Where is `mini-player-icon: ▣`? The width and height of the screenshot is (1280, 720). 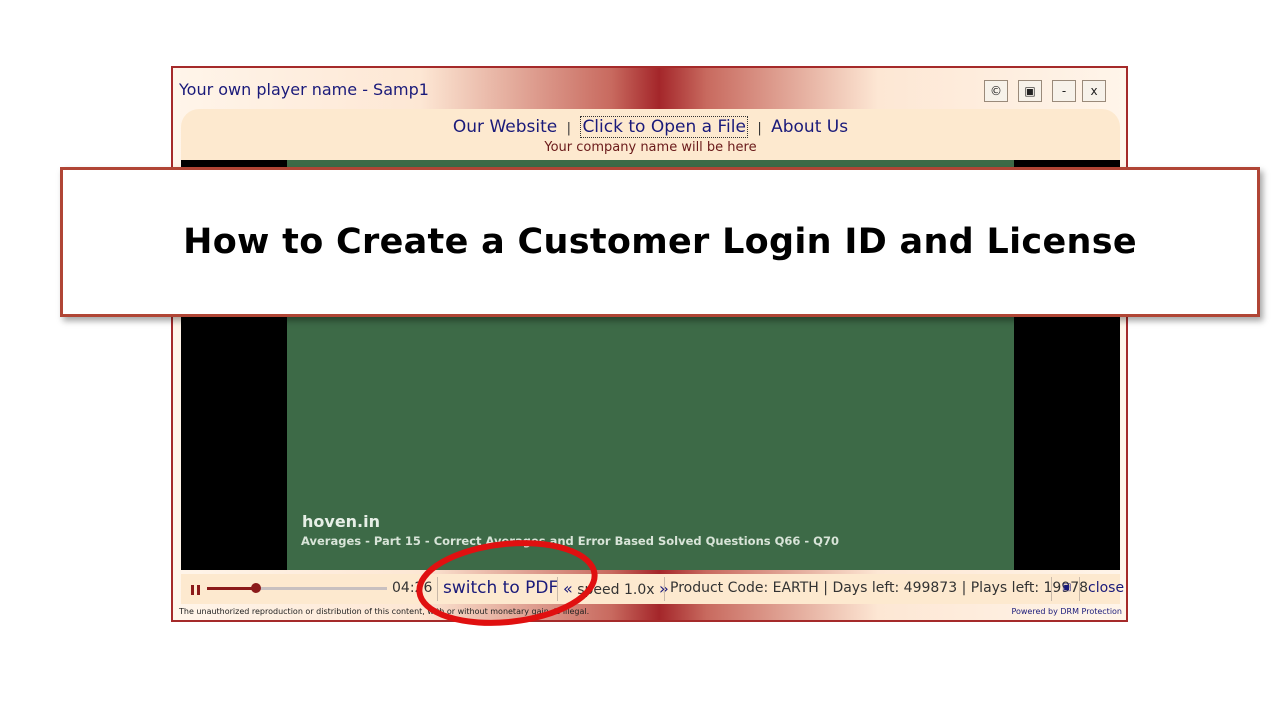
mini-player-icon: ▣ is located at coordinates (1066, 587).